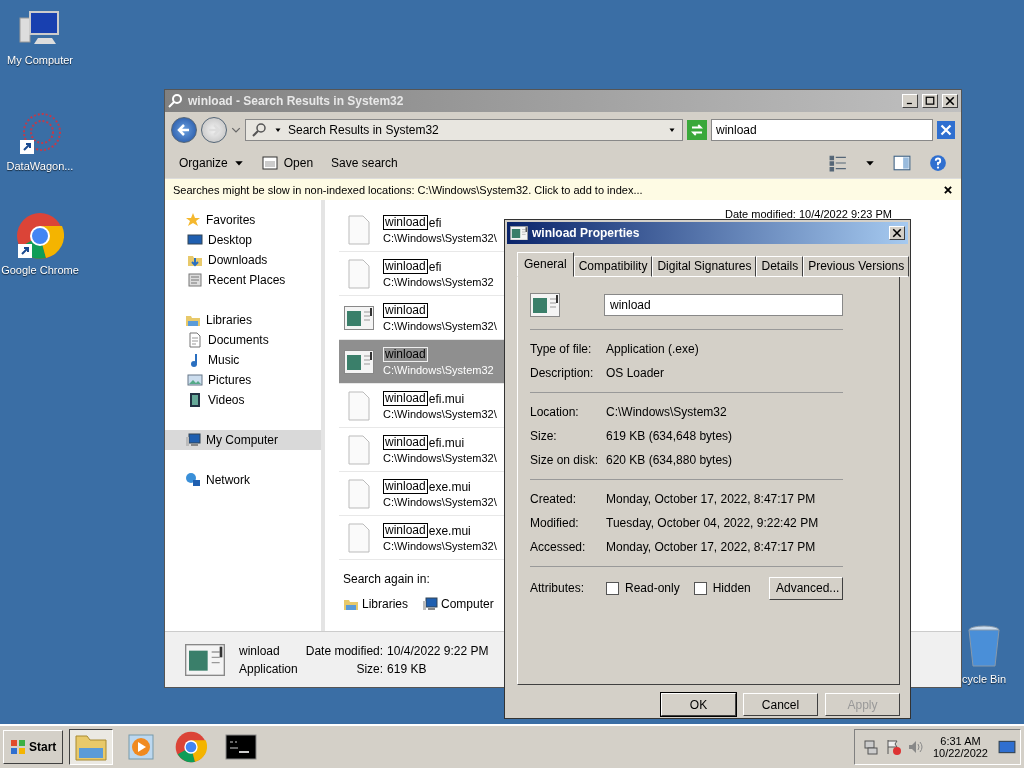 The height and width of the screenshot is (768, 1024). I want to click on dialog-title: winload Properties, so click(586, 232).